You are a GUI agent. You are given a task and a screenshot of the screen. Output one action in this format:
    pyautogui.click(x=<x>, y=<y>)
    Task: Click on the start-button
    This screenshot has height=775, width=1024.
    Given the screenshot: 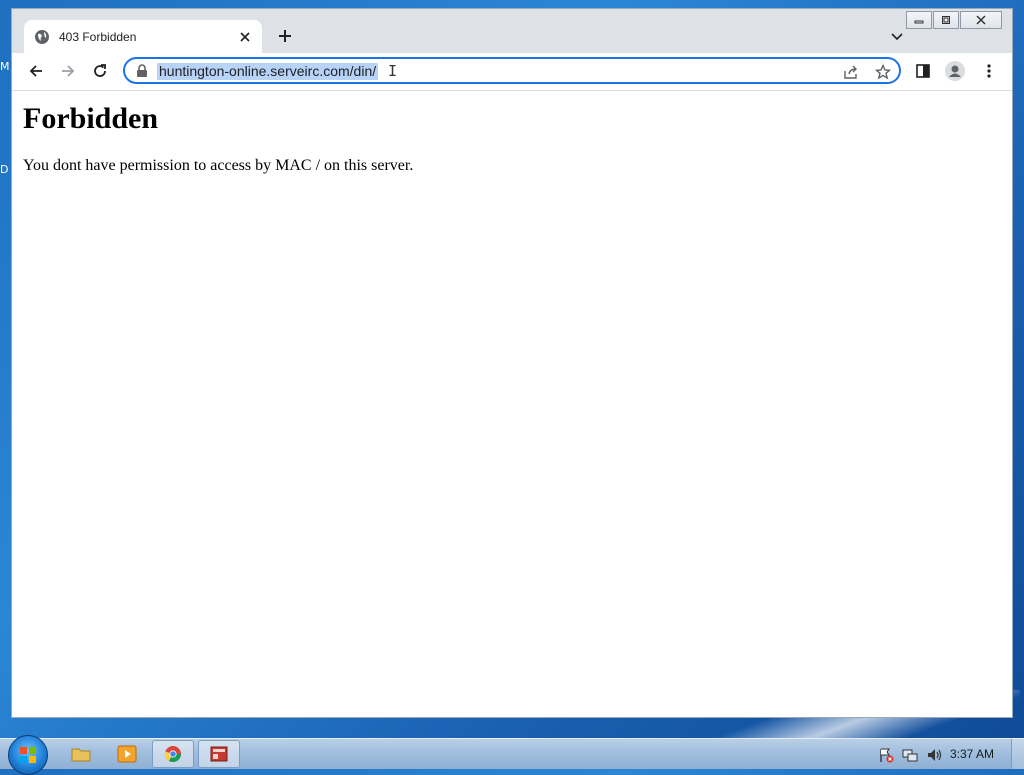 What is the action you would take?
    pyautogui.click(x=28, y=755)
    